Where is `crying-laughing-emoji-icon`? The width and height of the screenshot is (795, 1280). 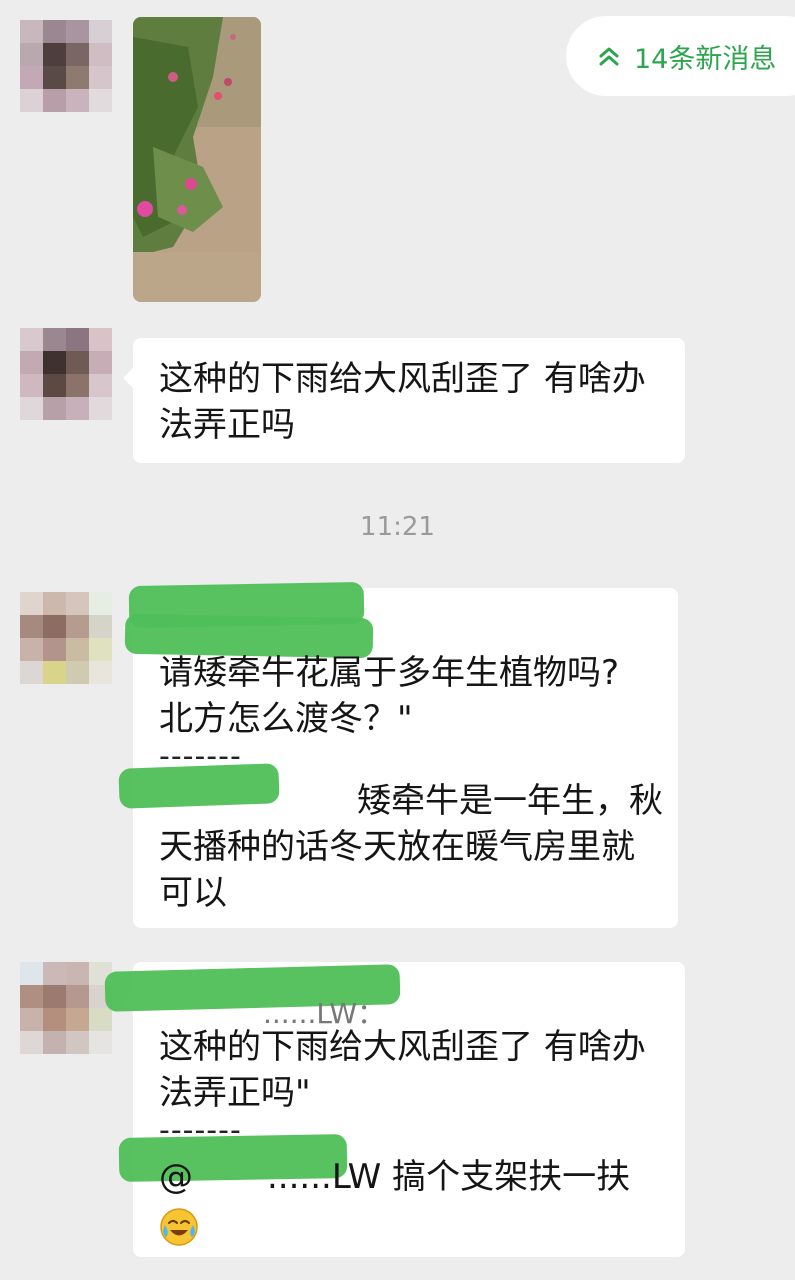
crying-laughing-emoji-icon is located at coordinates (179, 1226).